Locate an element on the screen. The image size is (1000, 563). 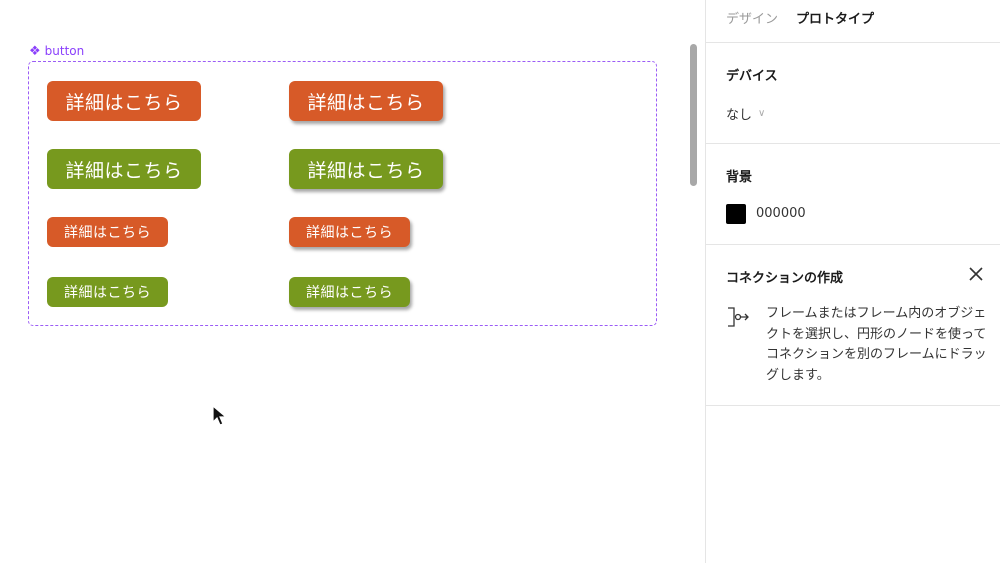
button-orange-large-shadow: 詳細はこちら is located at coordinates (366, 101).